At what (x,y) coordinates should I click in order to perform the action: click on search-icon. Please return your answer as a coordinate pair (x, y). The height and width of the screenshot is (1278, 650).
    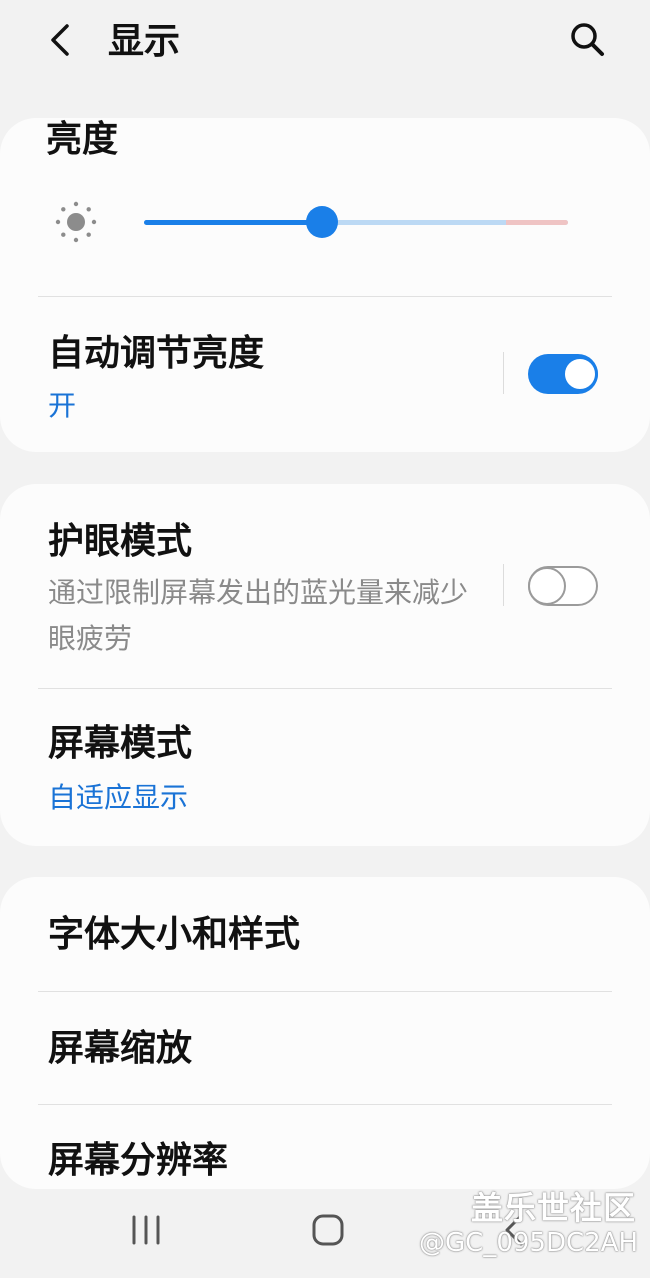
    Looking at the image, I should click on (588, 42).